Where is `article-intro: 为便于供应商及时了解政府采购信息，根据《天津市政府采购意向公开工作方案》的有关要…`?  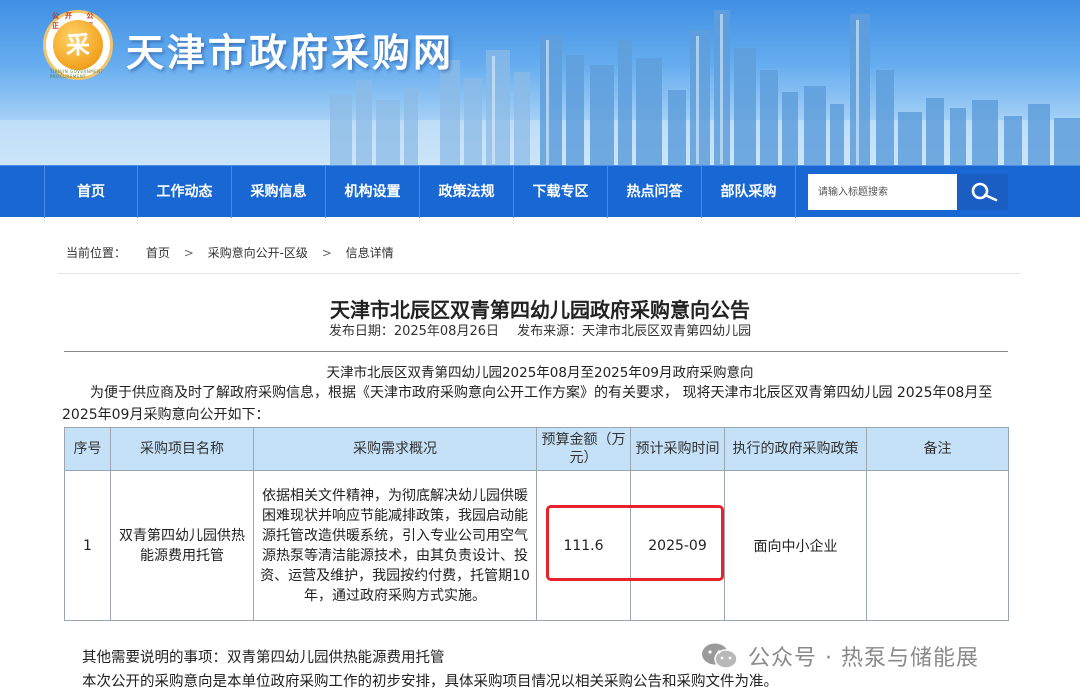 article-intro: 为便于供应商及时了解政府采购信息，根据《天津市政府采购意向公开工作方案》的有关要… is located at coordinates (527, 404).